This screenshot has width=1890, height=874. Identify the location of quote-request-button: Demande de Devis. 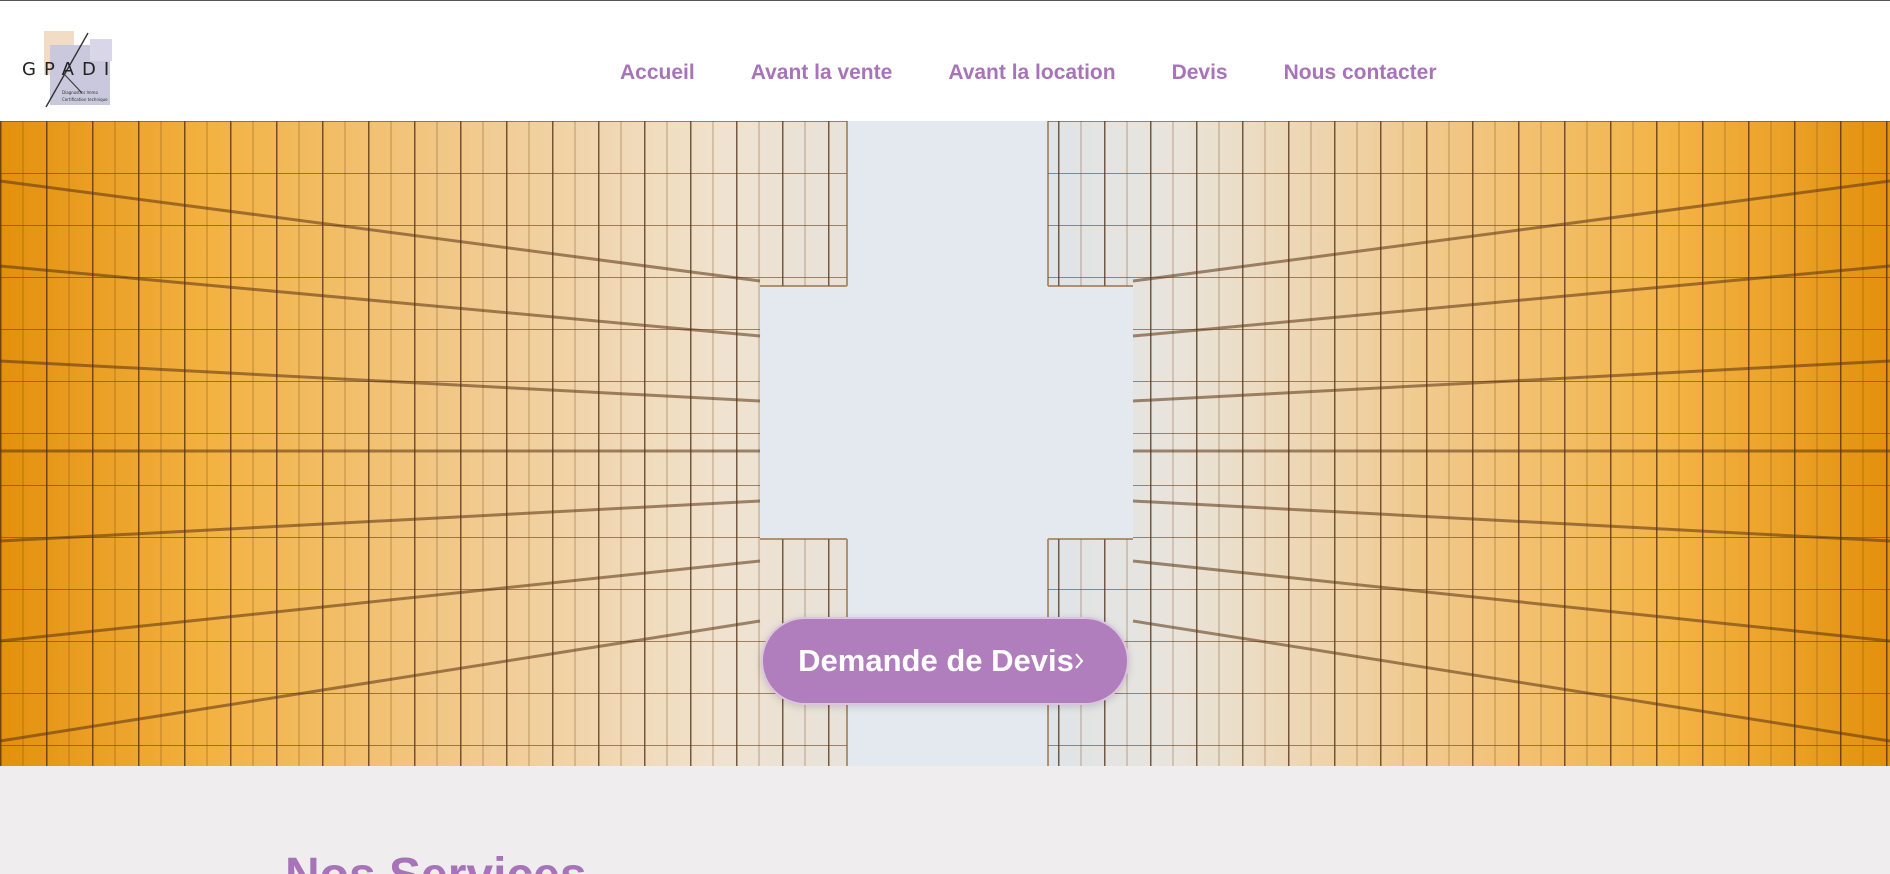
(945, 661).